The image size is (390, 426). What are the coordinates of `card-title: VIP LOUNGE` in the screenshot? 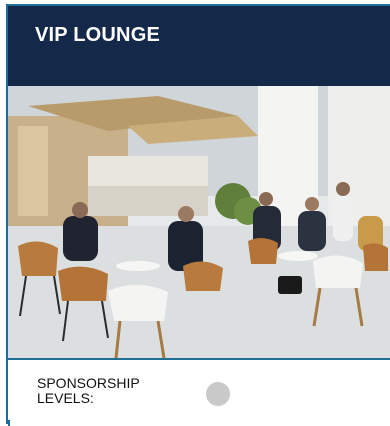 It's located at (97, 35).